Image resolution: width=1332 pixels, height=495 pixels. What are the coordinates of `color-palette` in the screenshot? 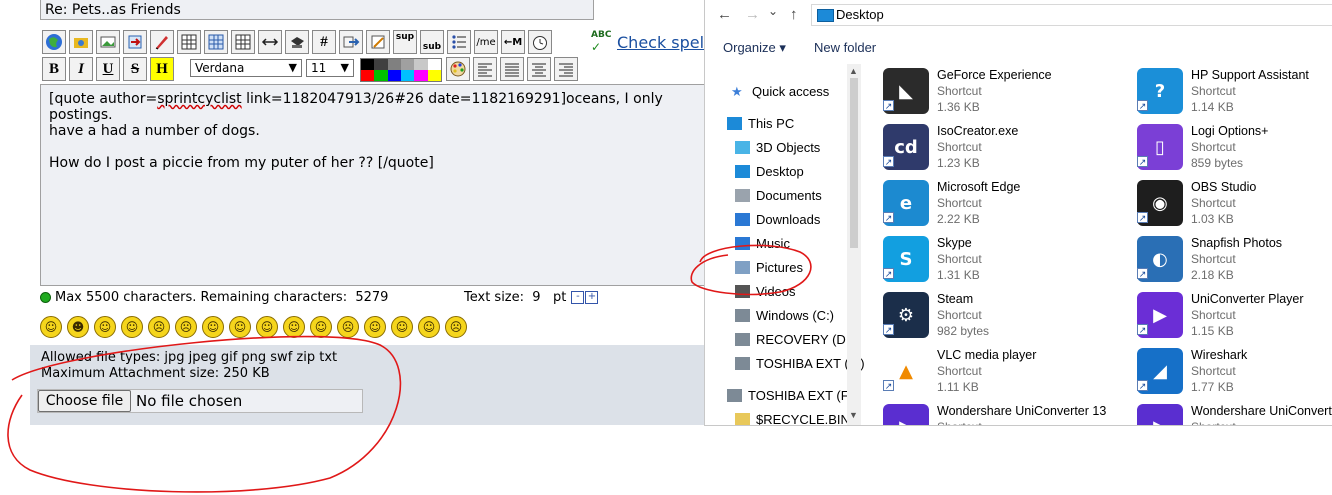 It's located at (401, 70).